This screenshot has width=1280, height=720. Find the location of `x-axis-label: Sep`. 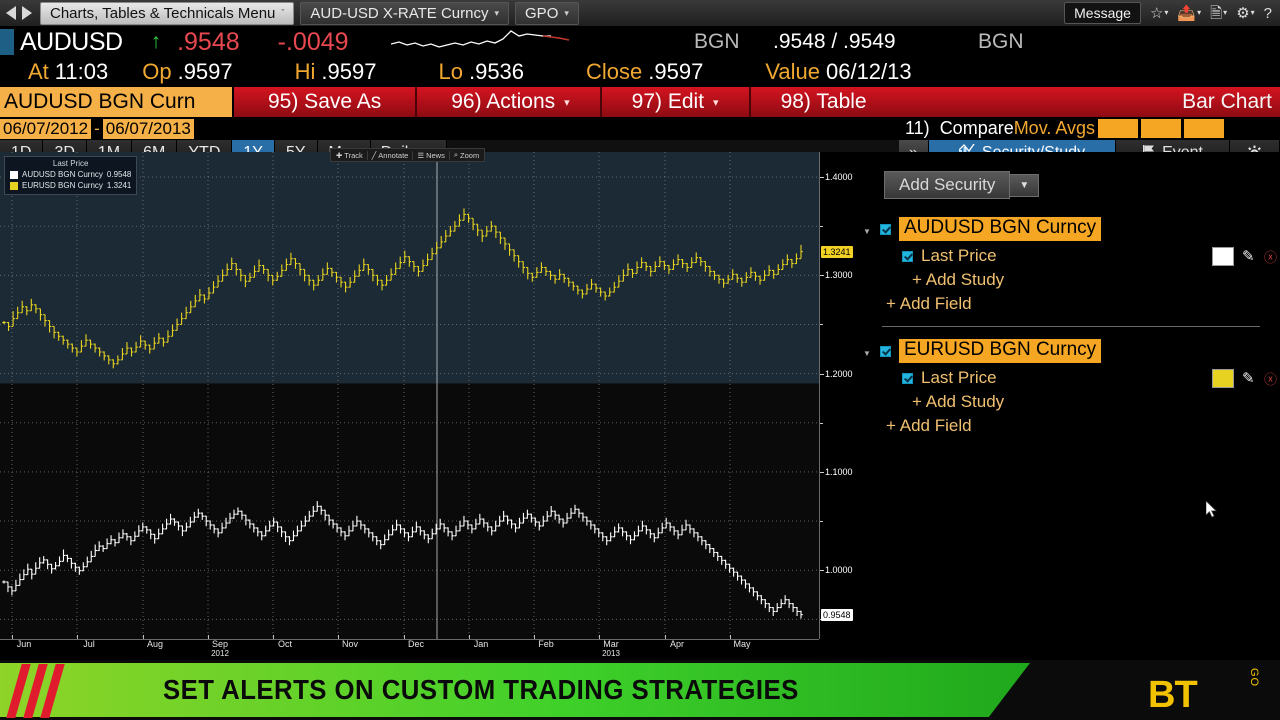

x-axis-label: Sep is located at coordinates (220, 644).